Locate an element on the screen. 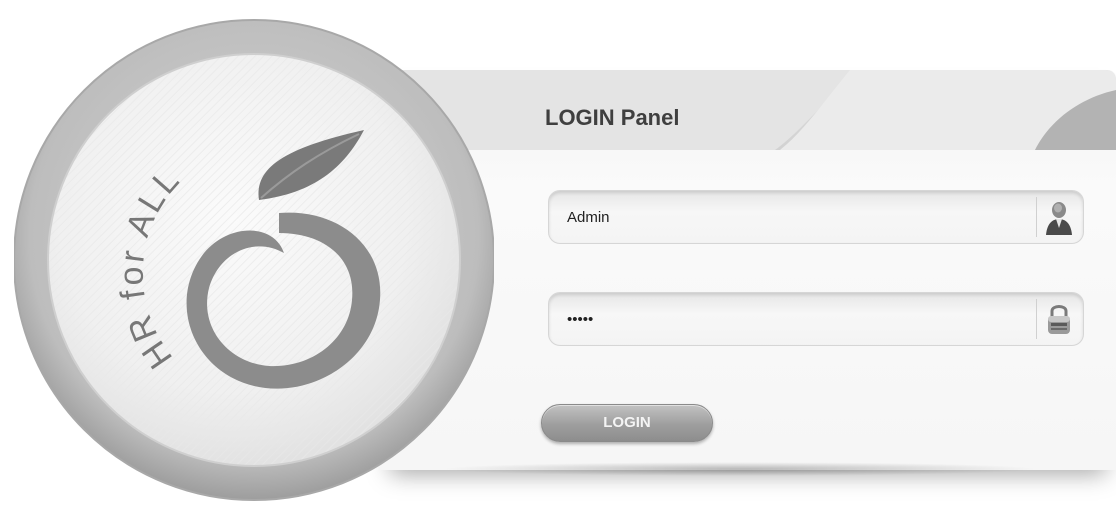 The height and width of the screenshot is (511, 1116). panel-title: LOGIN Panel is located at coordinates (612, 117).